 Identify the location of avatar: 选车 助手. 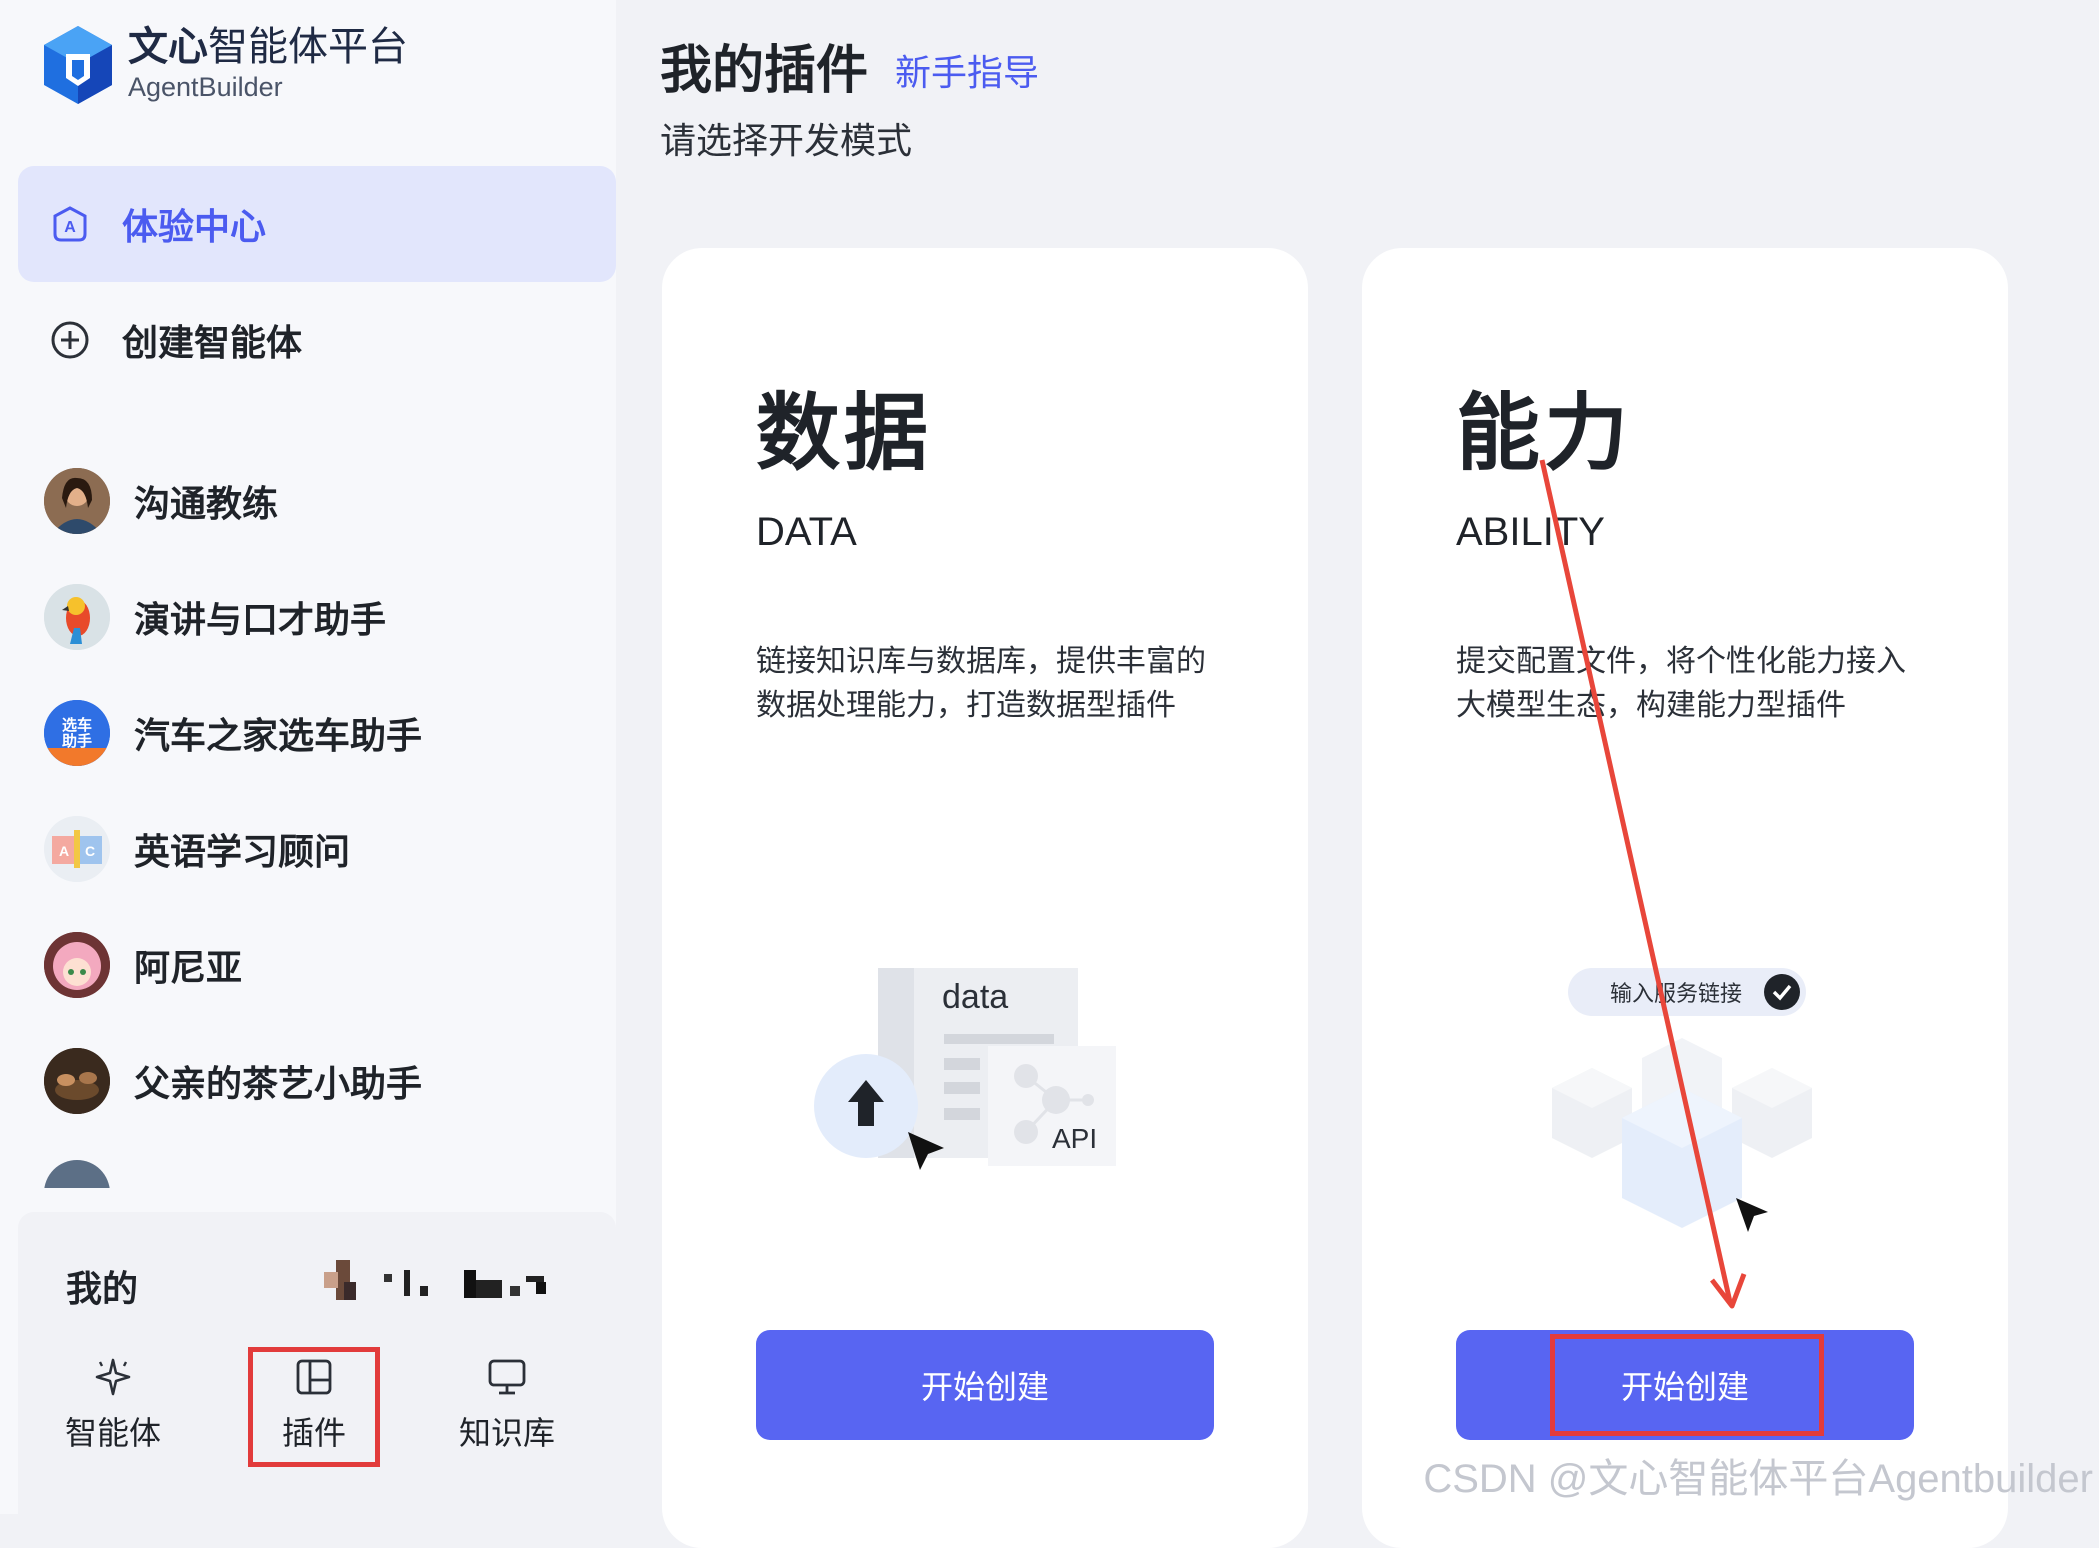
(77, 733).